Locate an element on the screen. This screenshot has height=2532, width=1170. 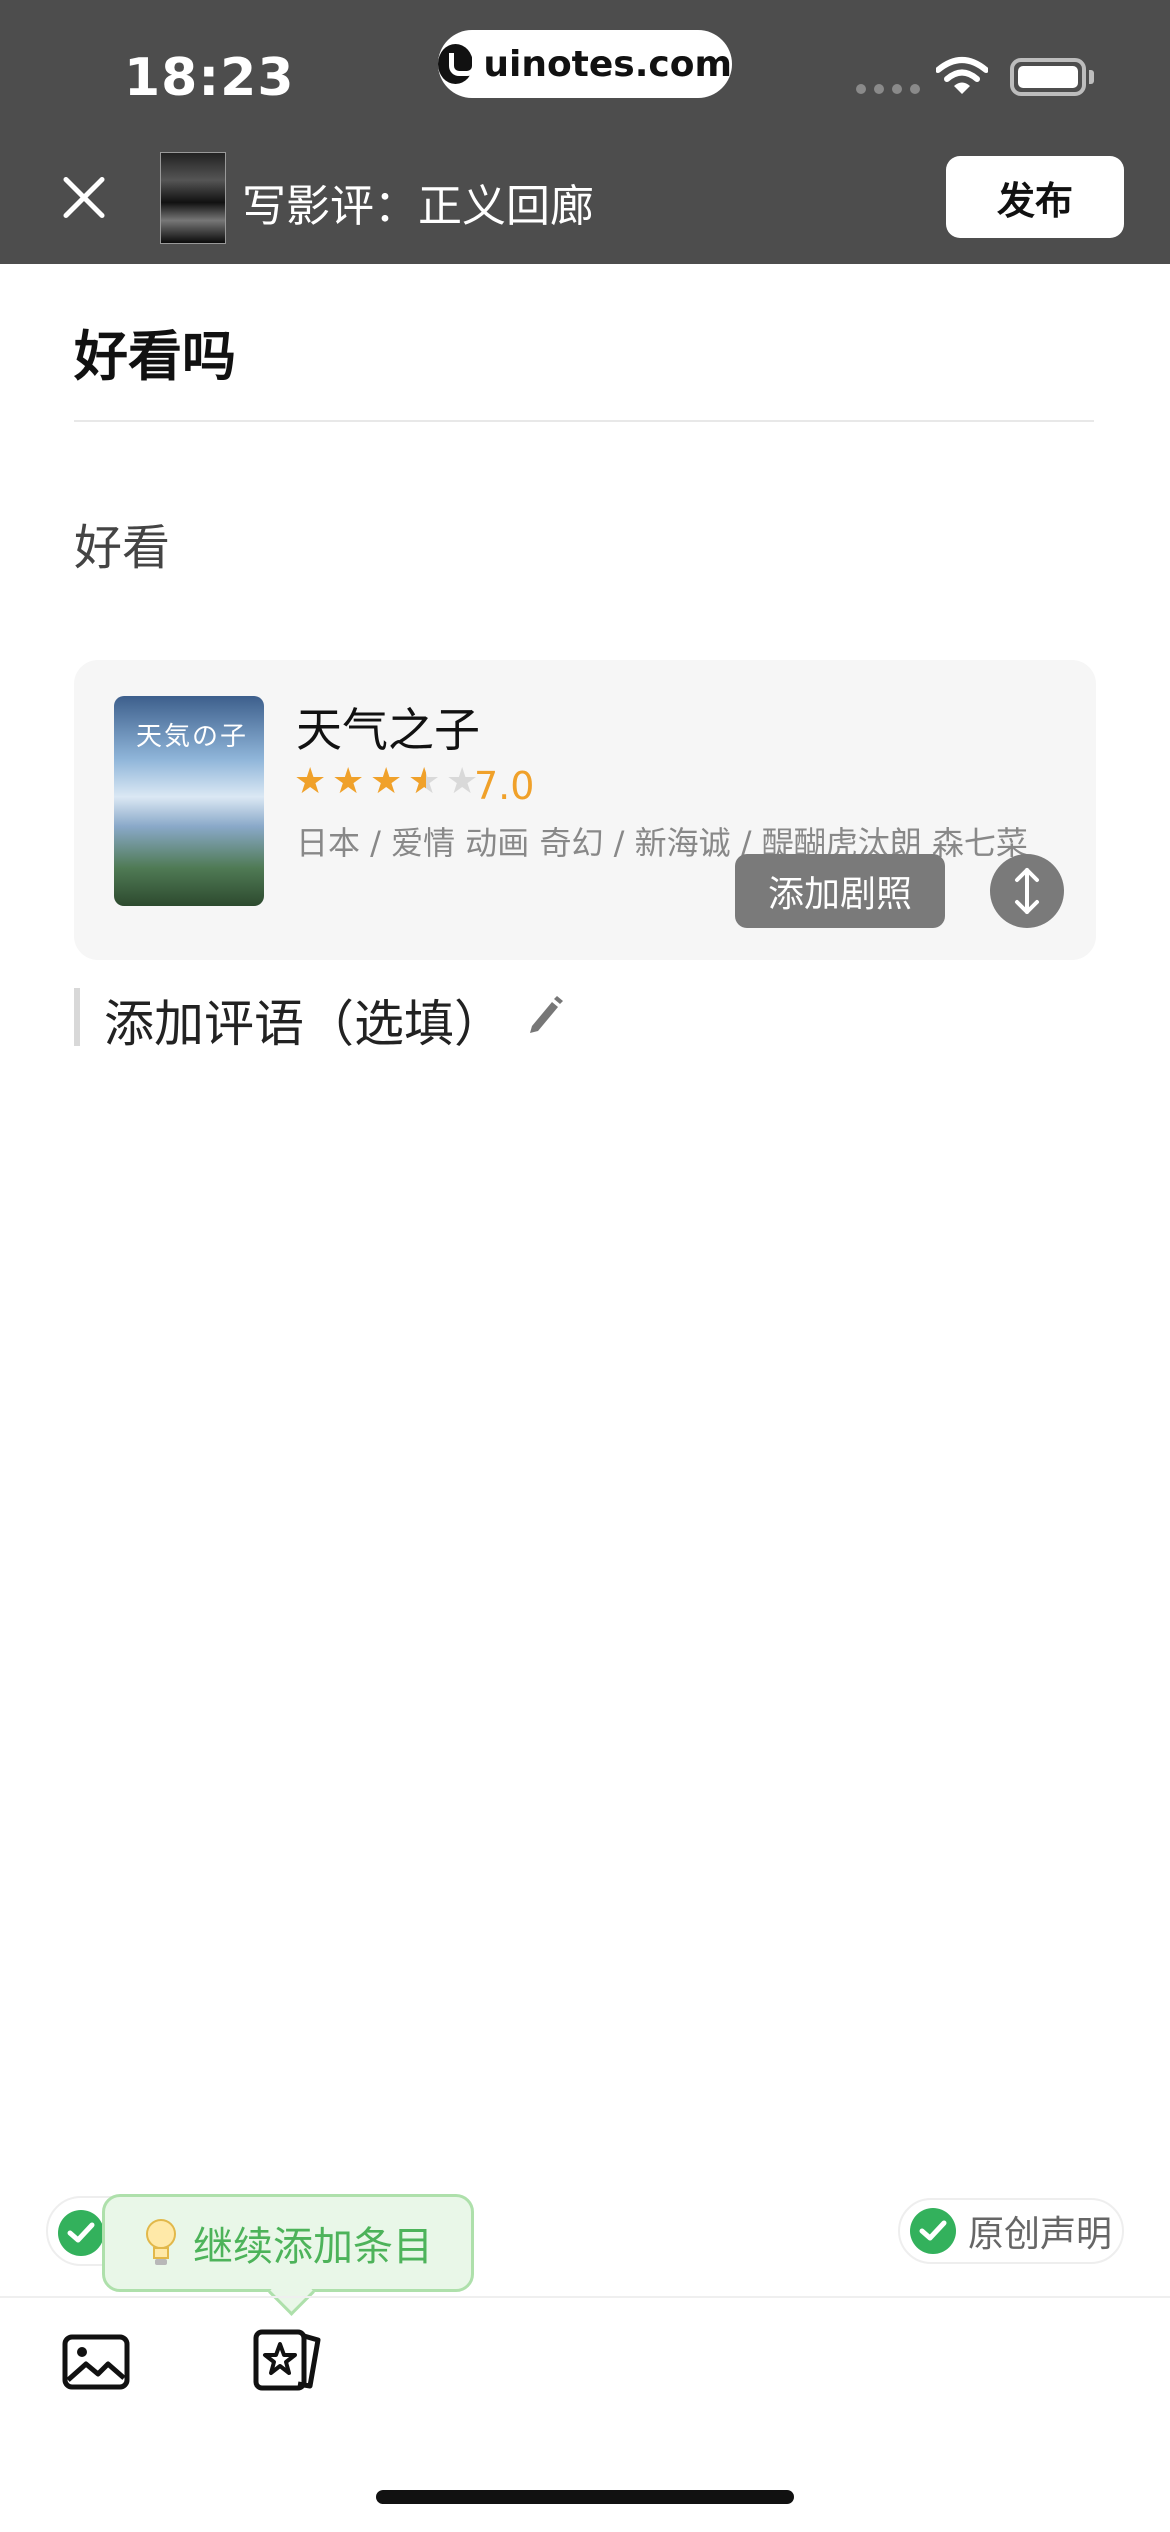
review-body-input: 好看 is located at coordinates (122, 543).